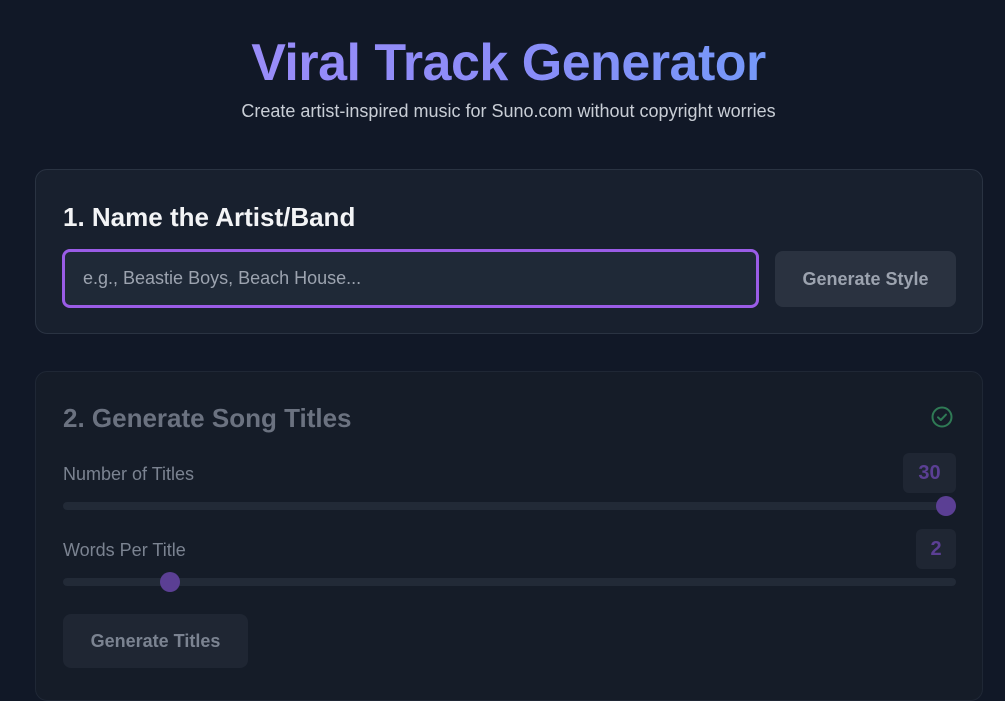  I want to click on number-of-titles-slider-thumb, so click(946, 506).